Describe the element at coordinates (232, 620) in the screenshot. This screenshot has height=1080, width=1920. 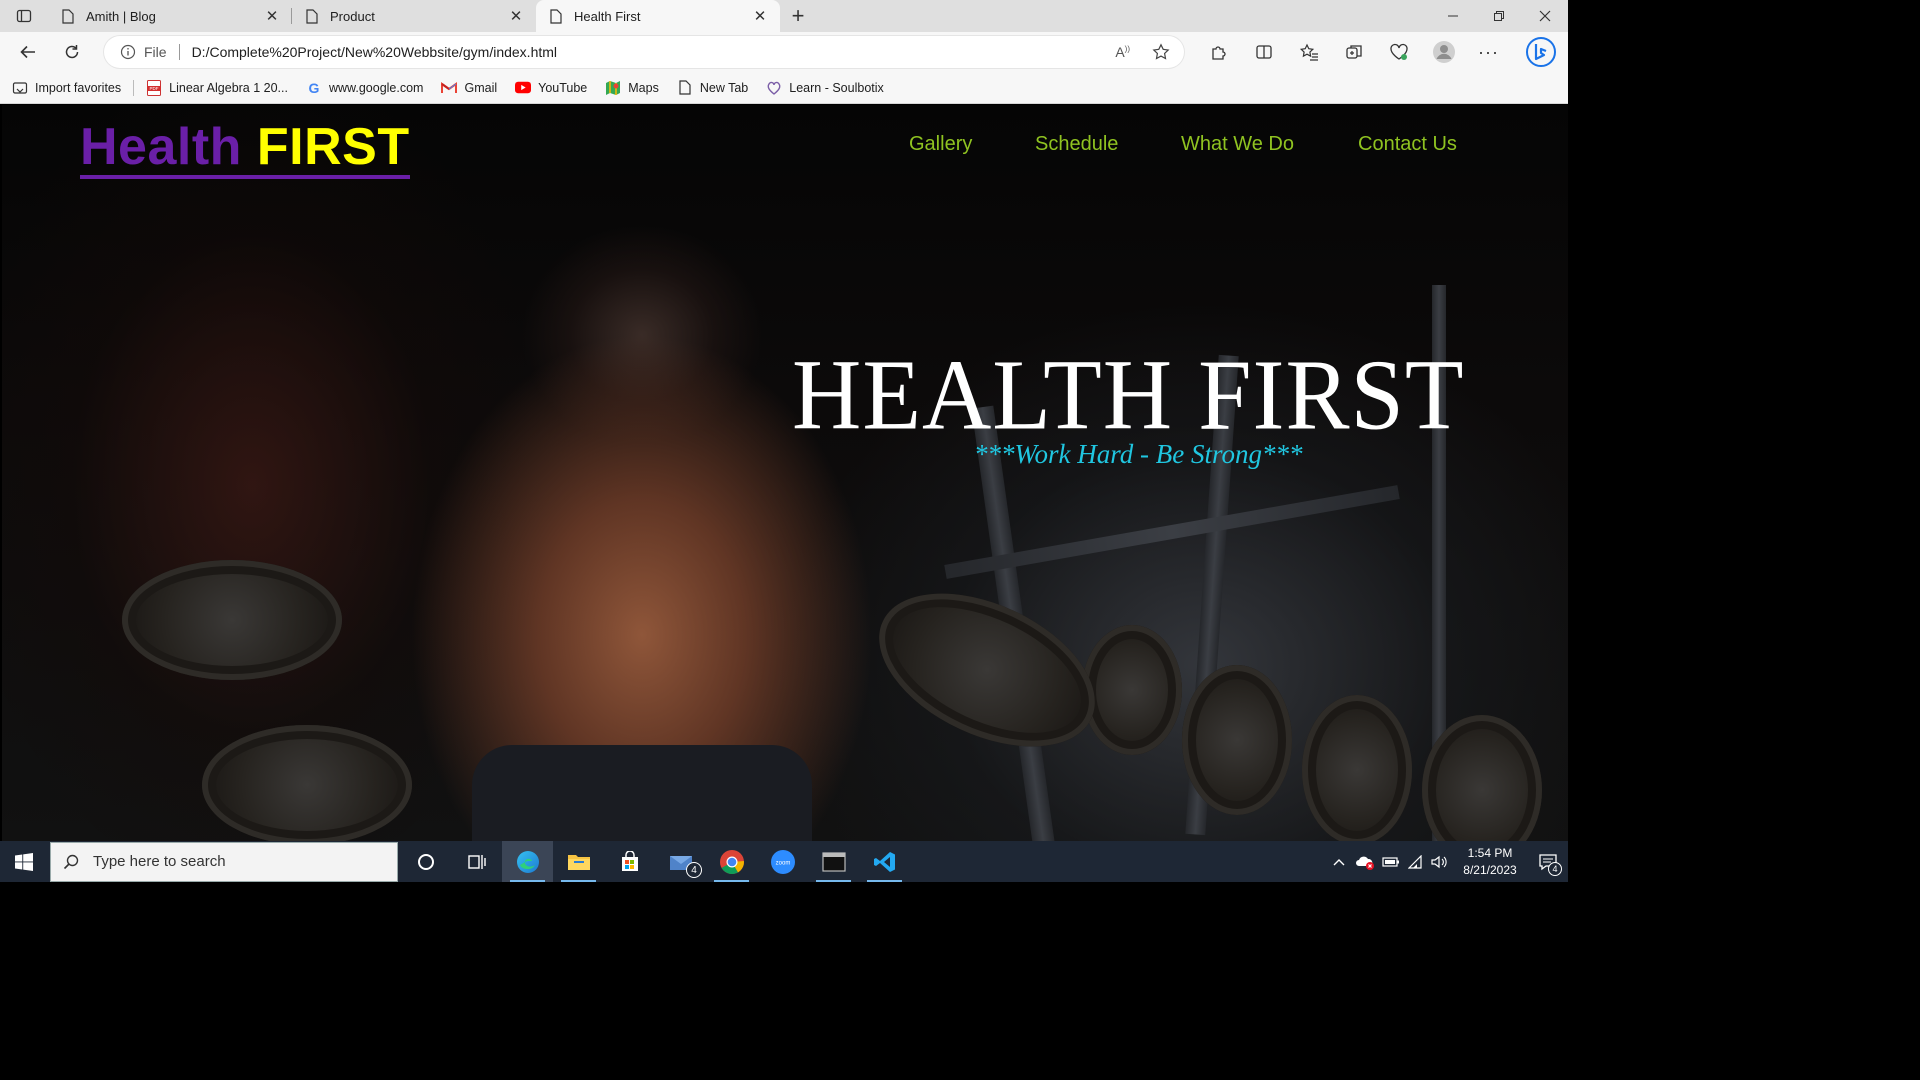
I see `dumbbell-left-decoration` at that location.